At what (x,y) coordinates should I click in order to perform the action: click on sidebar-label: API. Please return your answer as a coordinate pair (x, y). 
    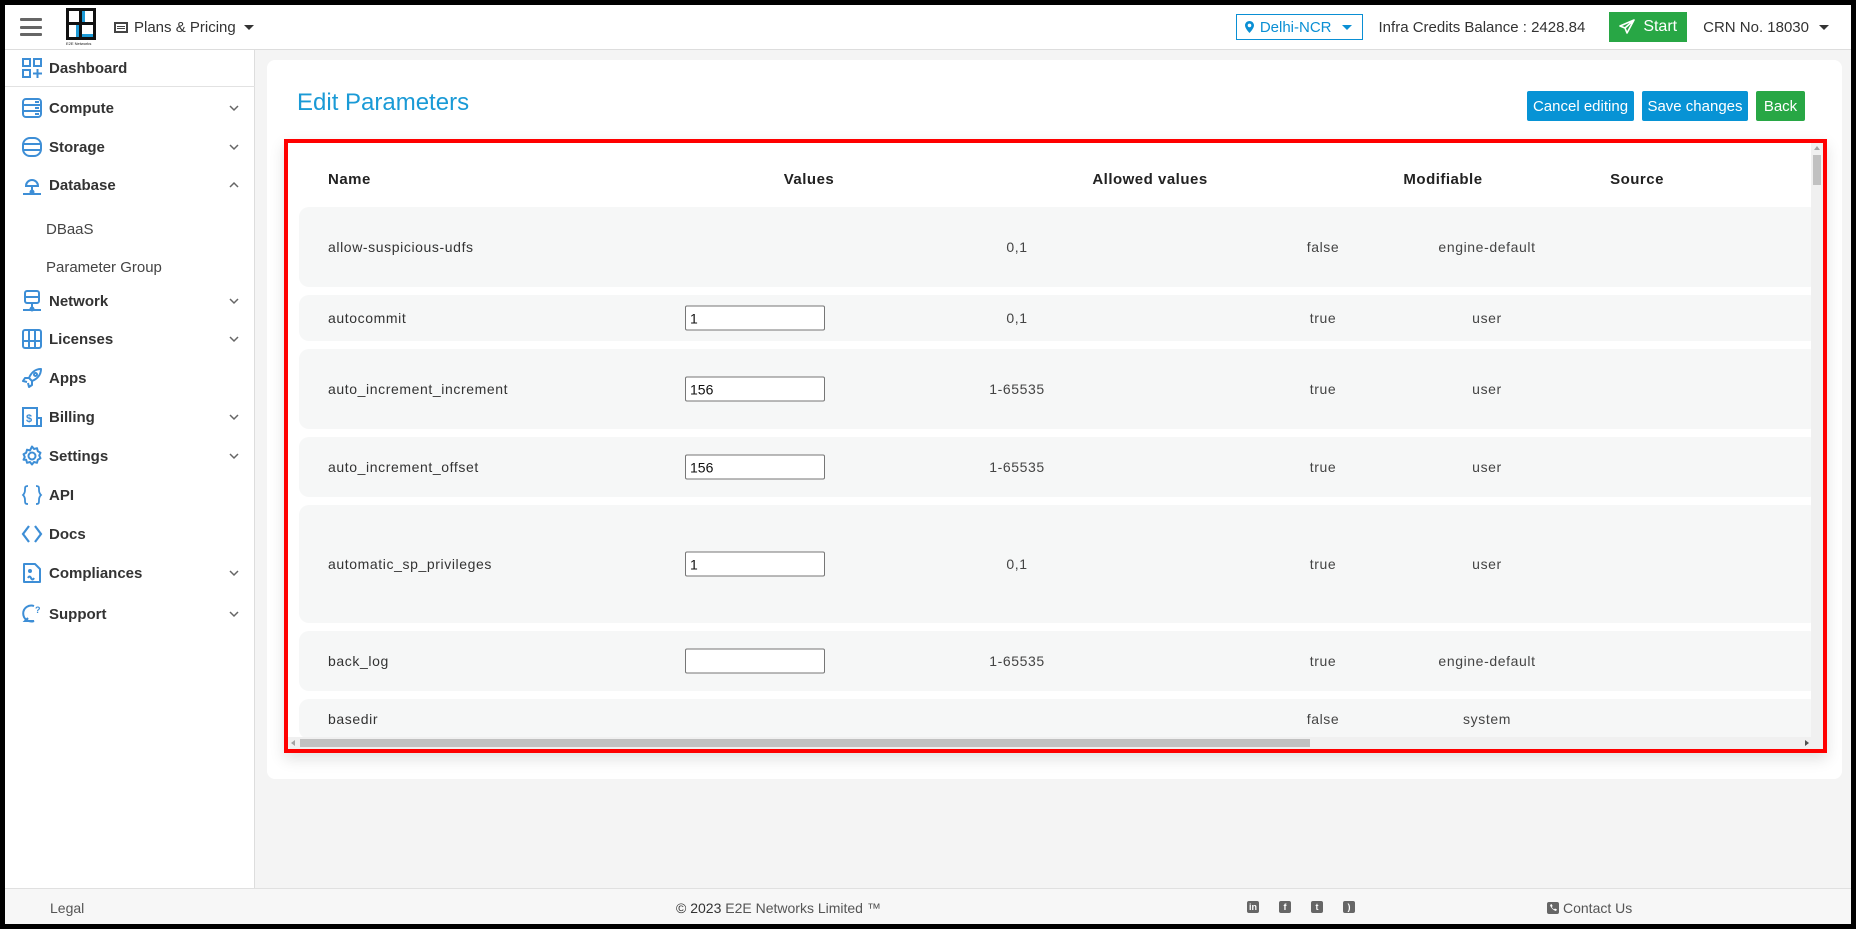
    Looking at the image, I should click on (62, 495).